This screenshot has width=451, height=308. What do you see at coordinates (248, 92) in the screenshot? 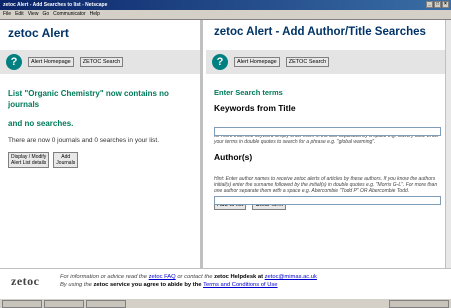
I see `enter-terms-heading: Enter Search terms` at bounding box center [248, 92].